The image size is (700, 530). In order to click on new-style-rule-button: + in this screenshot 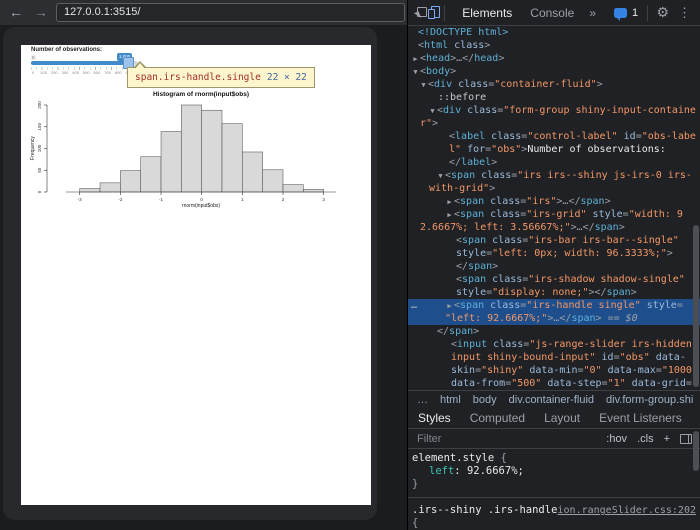, I will do `click(667, 439)`.